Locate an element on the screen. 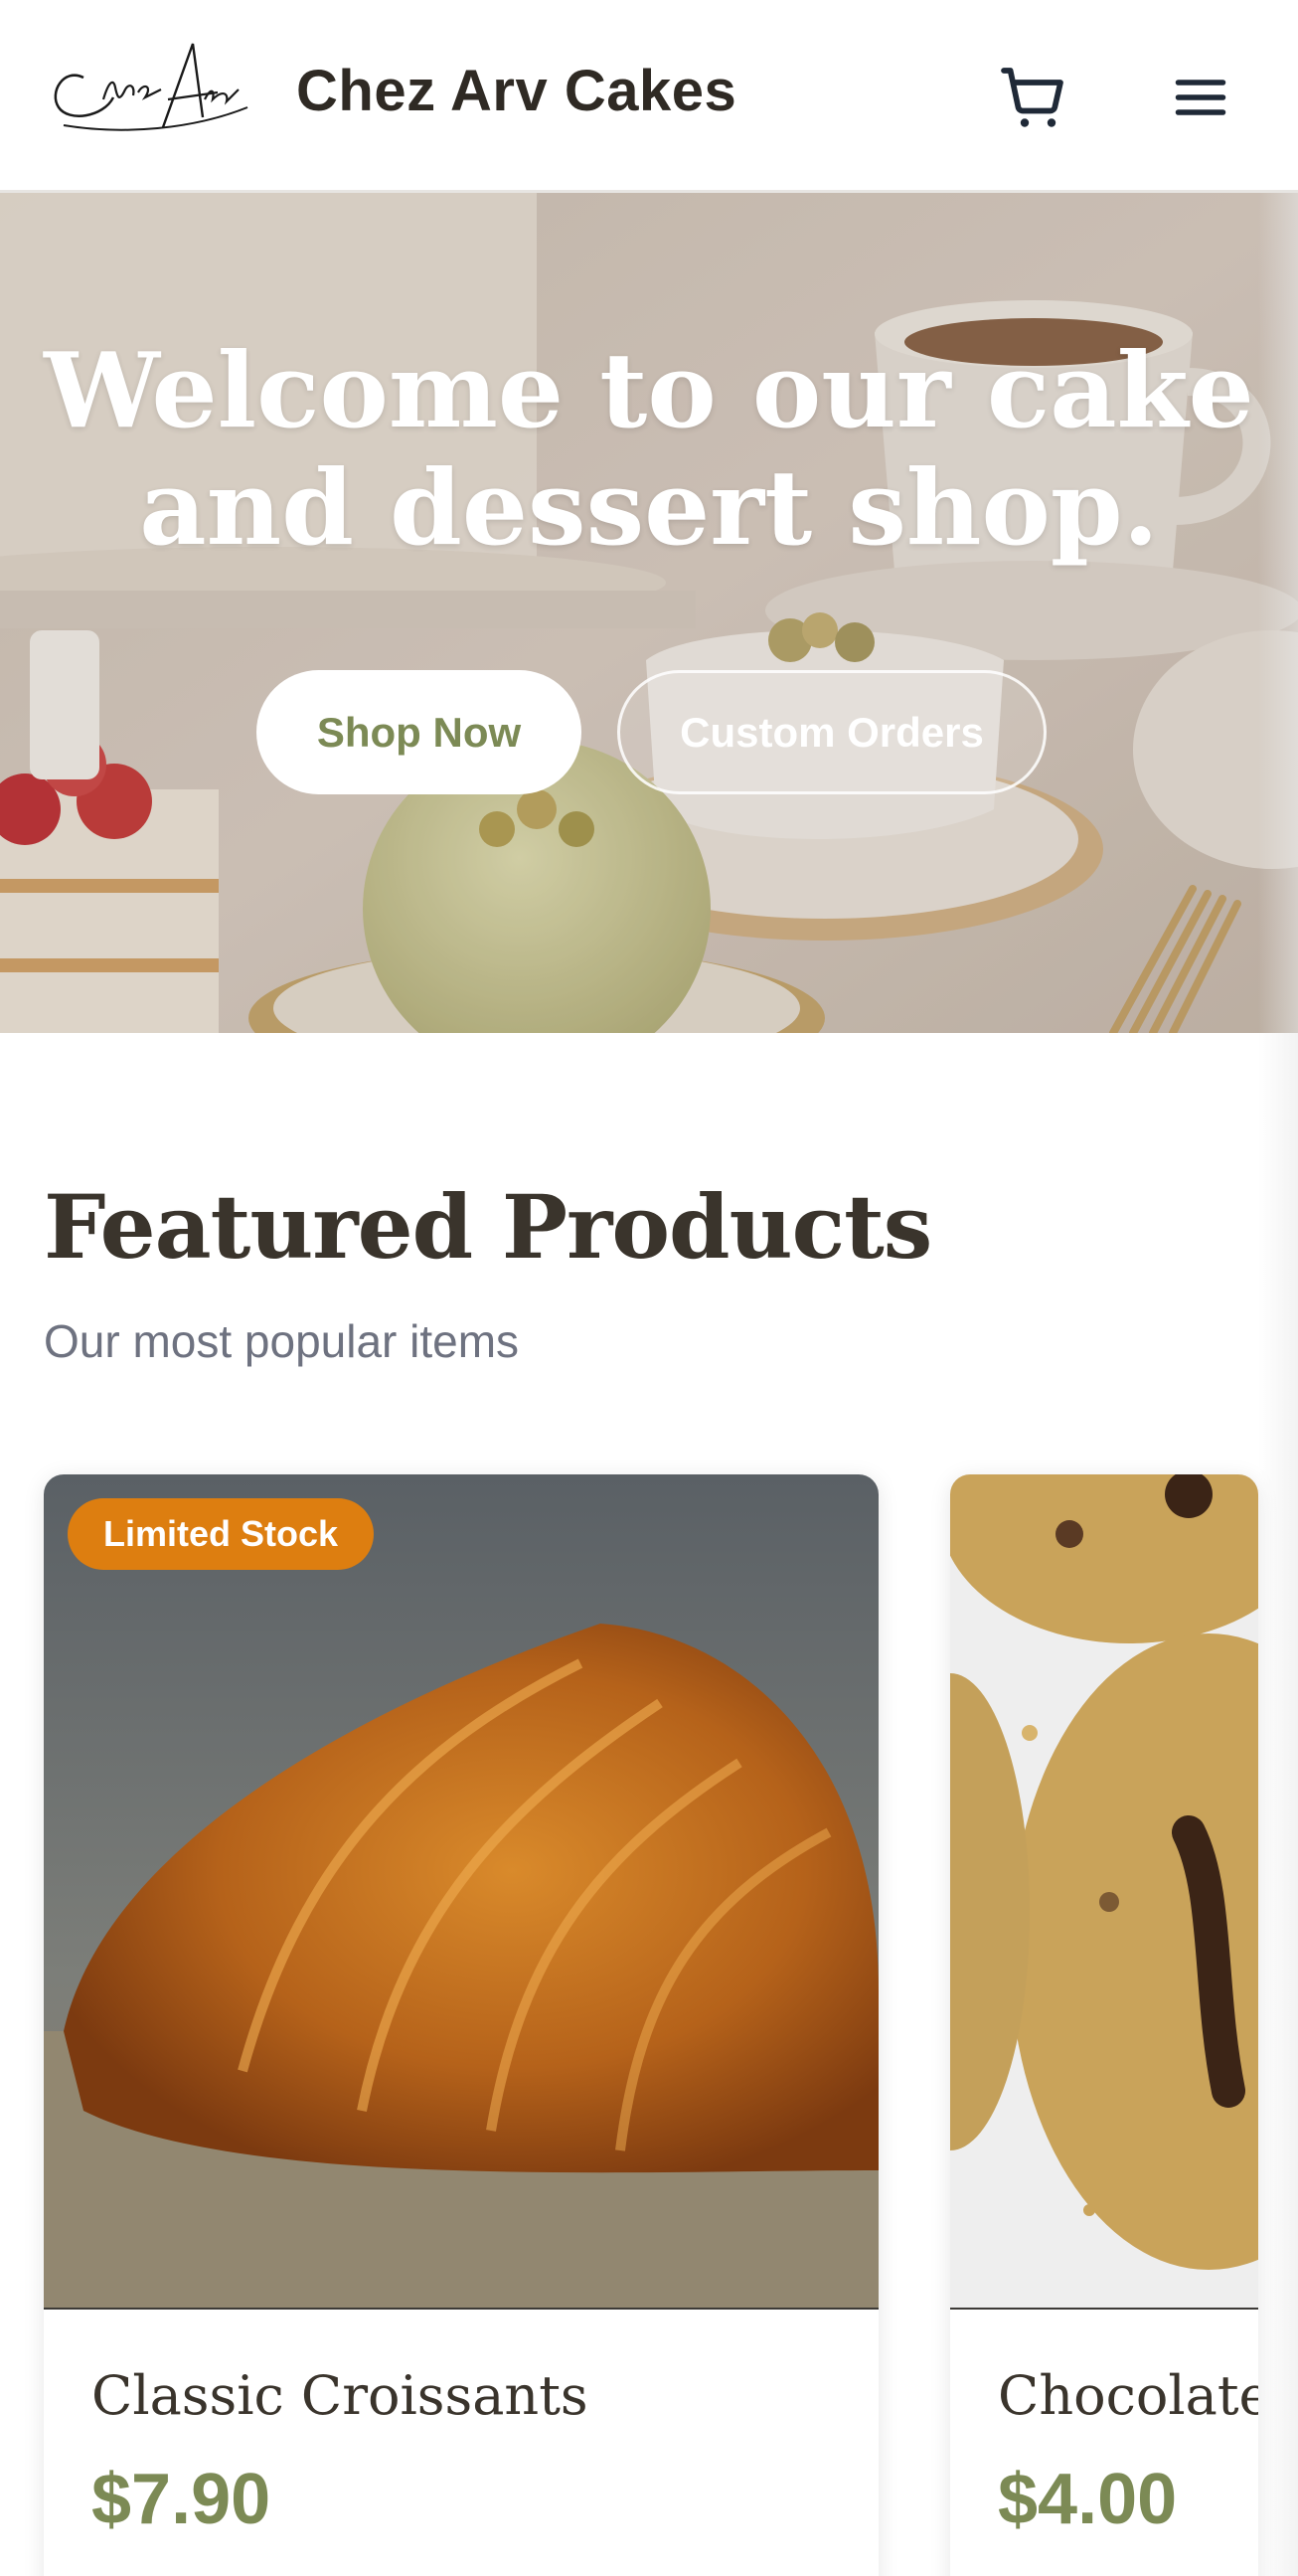 The height and width of the screenshot is (2576, 1298). product-card: Chocolate C $4.00 is located at coordinates (1104, 2025).